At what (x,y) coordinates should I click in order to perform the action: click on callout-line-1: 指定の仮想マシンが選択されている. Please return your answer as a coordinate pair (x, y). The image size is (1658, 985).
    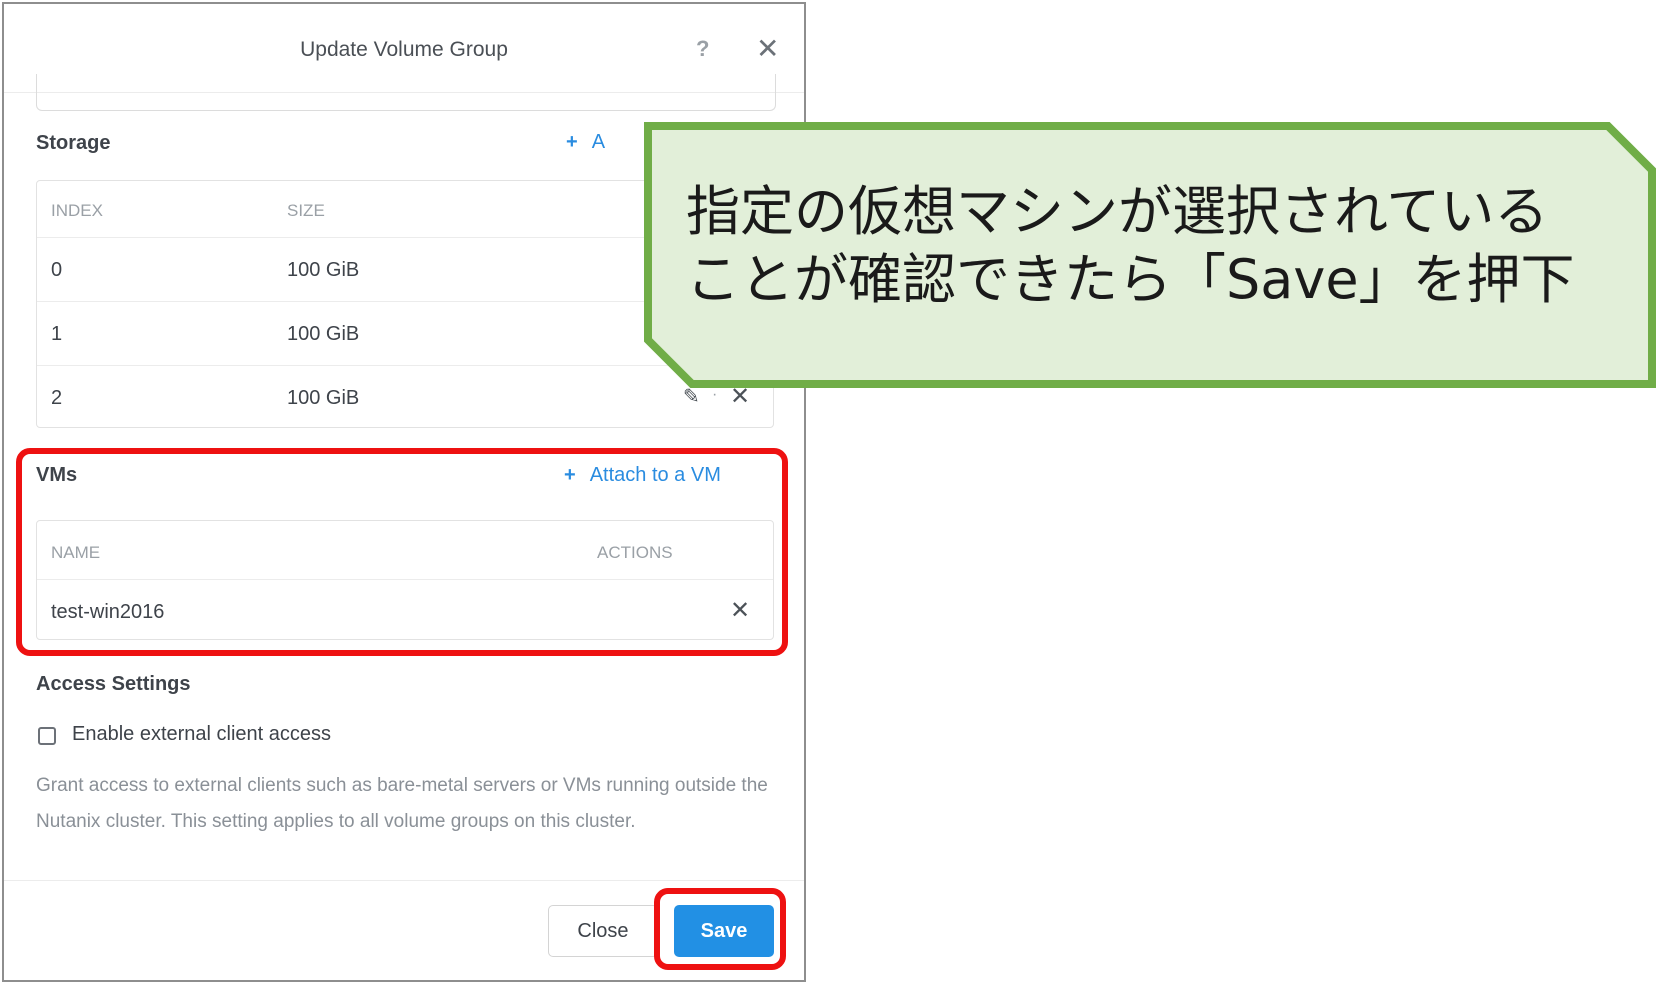
    Looking at the image, I should click on (1117, 211).